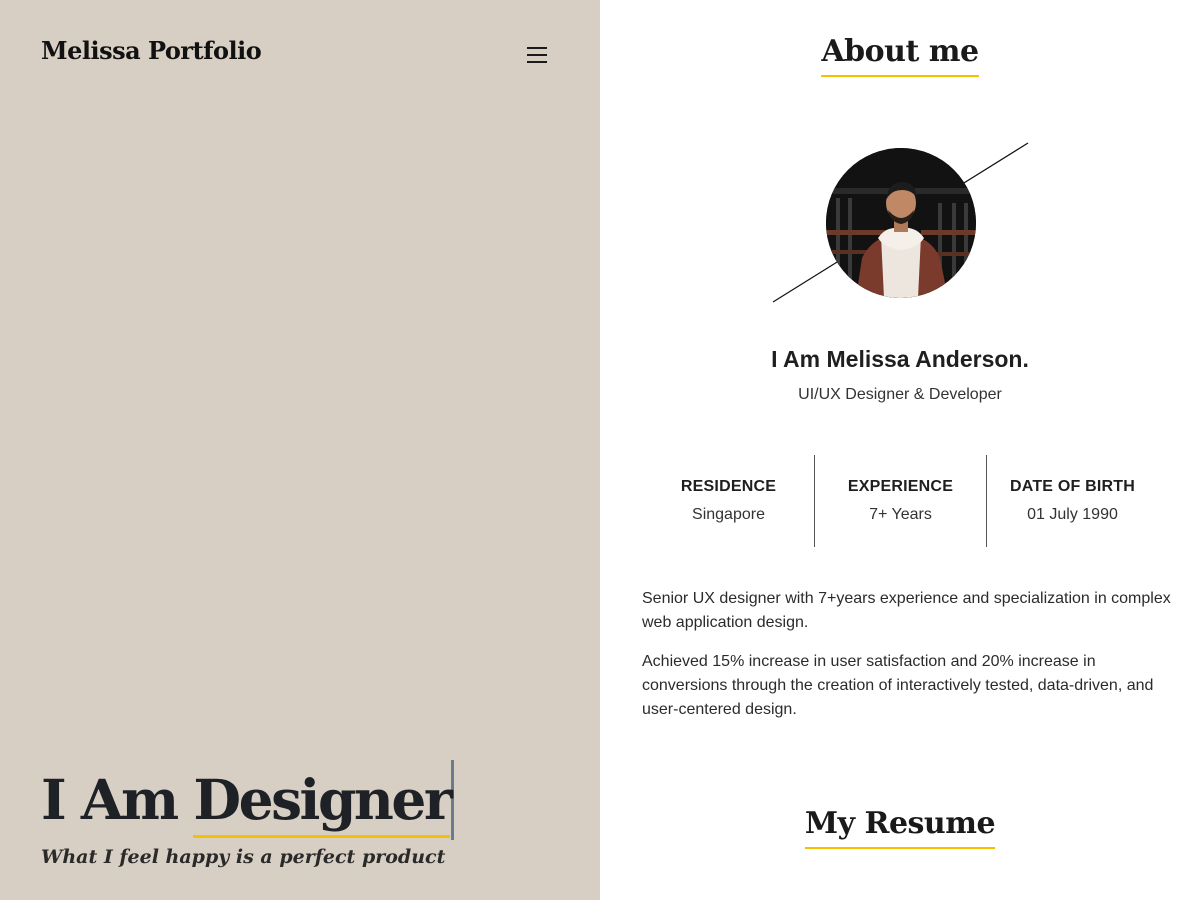  I want to click on stat-label: DATE OF BIRTH, so click(1072, 486).